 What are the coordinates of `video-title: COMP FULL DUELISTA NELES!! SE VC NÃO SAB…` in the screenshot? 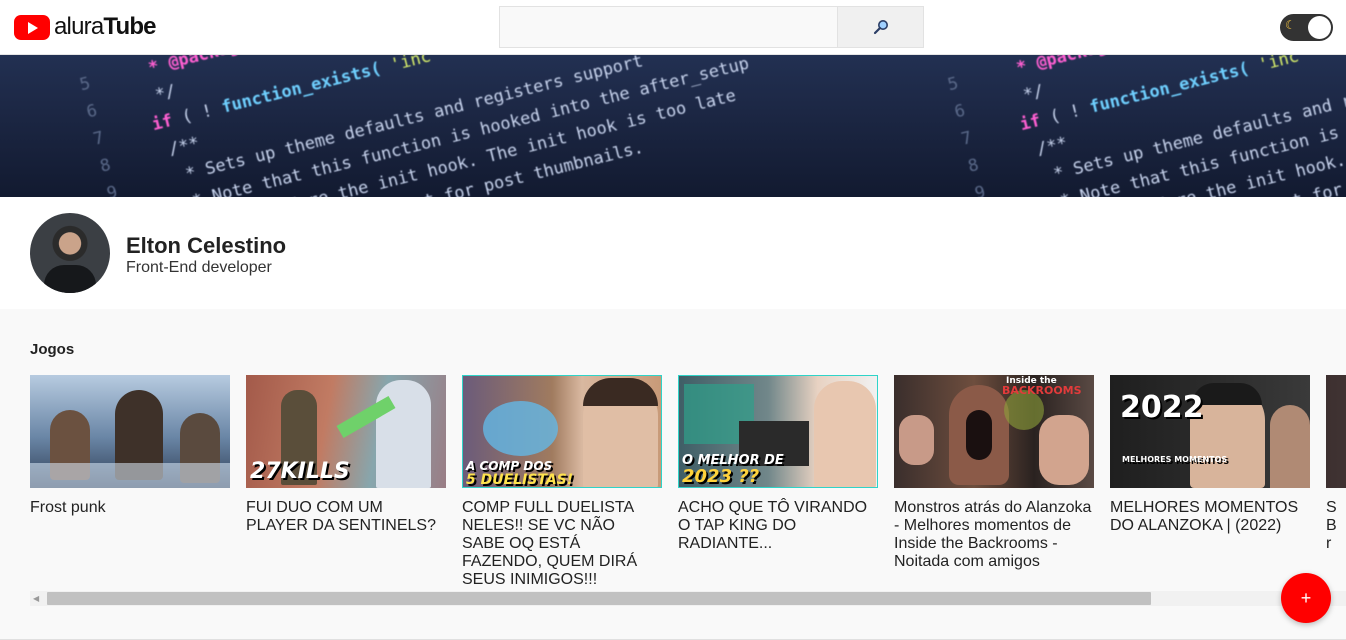 It's located at (562, 544).